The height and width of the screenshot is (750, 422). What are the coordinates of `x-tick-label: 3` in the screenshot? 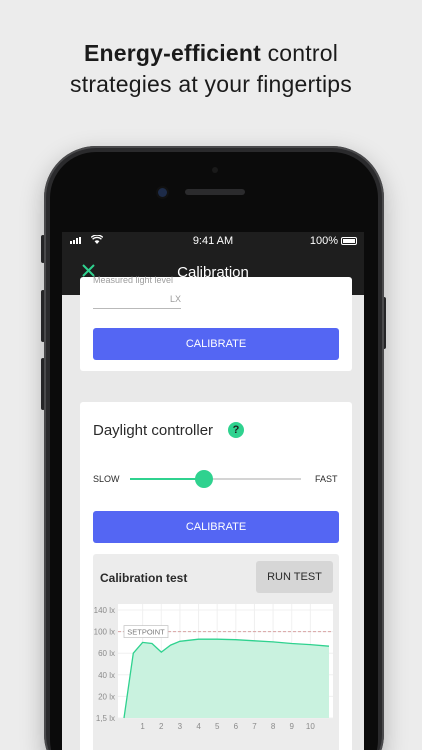 It's located at (180, 726).